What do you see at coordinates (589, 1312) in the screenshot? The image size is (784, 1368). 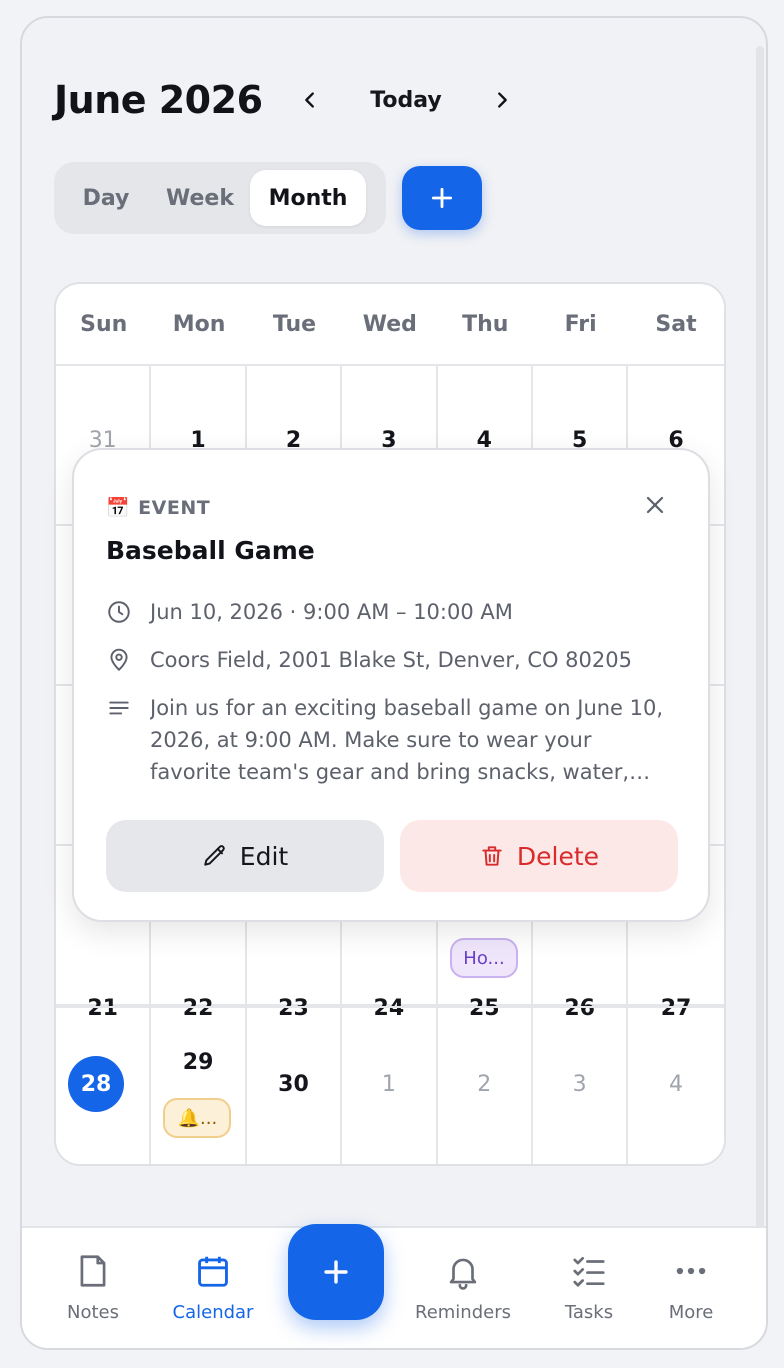 I see `tab-label: Tasks` at bounding box center [589, 1312].